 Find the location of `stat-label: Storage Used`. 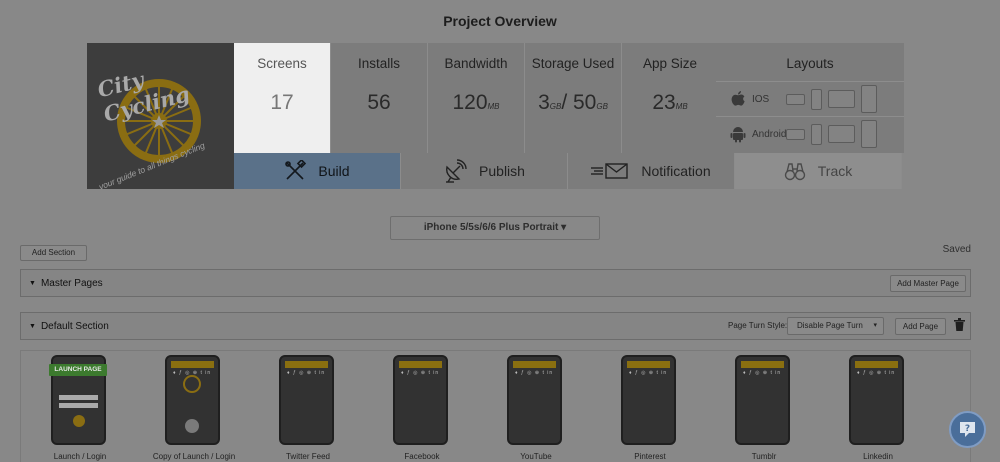

stat-label: Storage Used is located at coordinates (573, 63).